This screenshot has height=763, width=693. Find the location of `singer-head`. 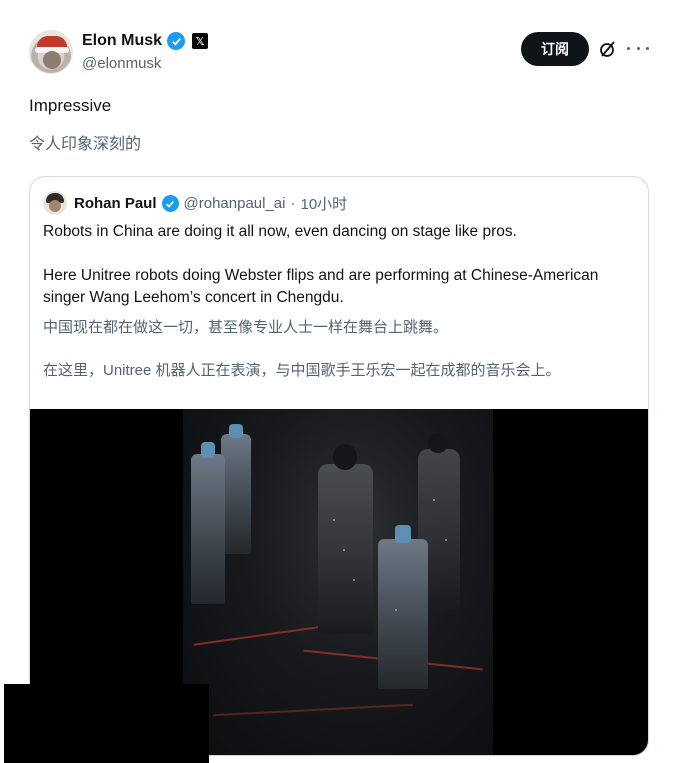

singer-head is located at coordinates (345, 457).